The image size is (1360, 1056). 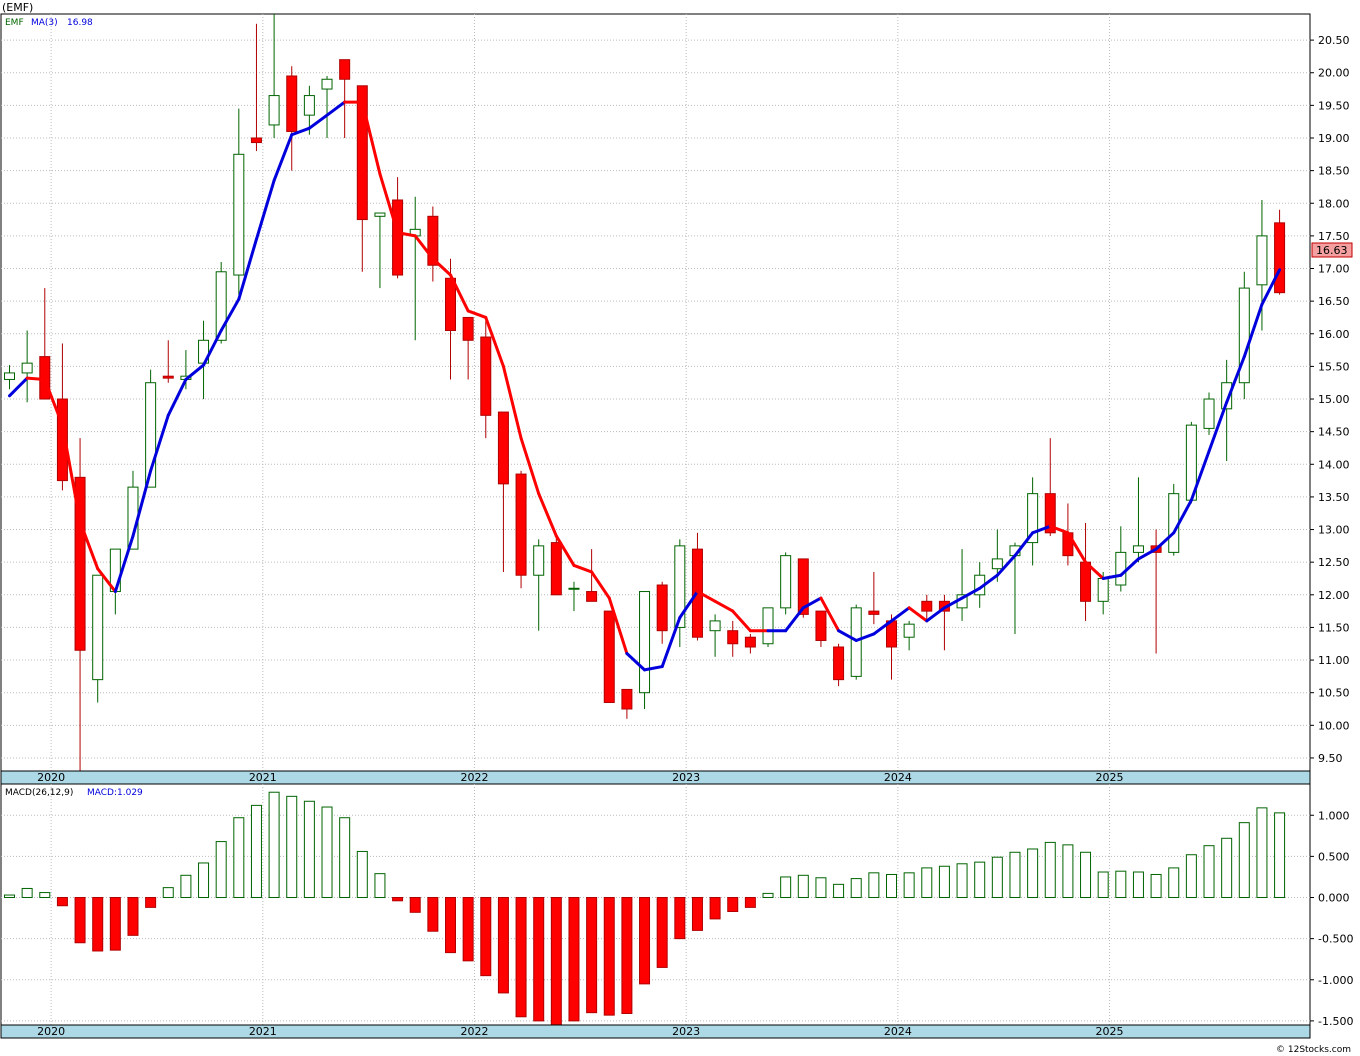 I want to click on year-label: 2024, so click(x=898, y=777).